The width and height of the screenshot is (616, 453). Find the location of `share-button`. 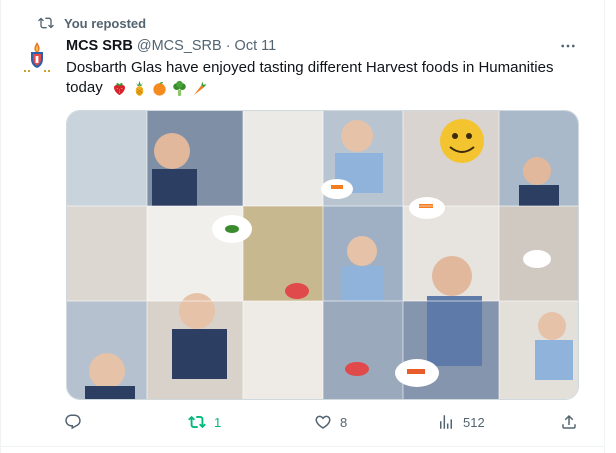

share-button is located at coordinates (573, 422).